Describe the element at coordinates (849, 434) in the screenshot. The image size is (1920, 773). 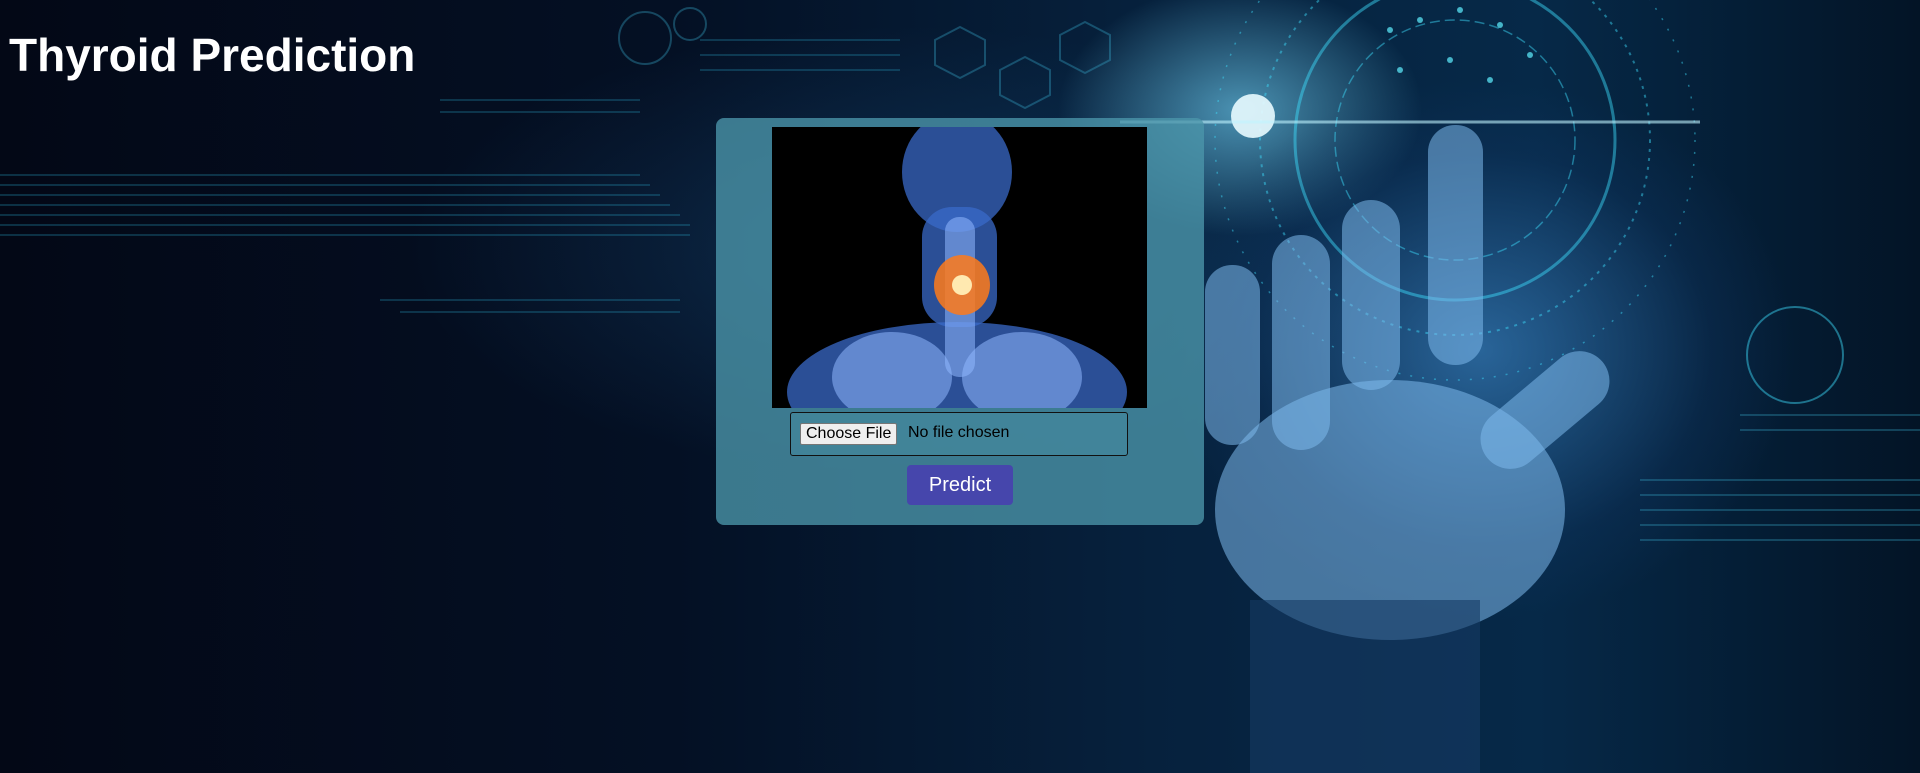
I see `choose-file-button: Choose File` at that location.